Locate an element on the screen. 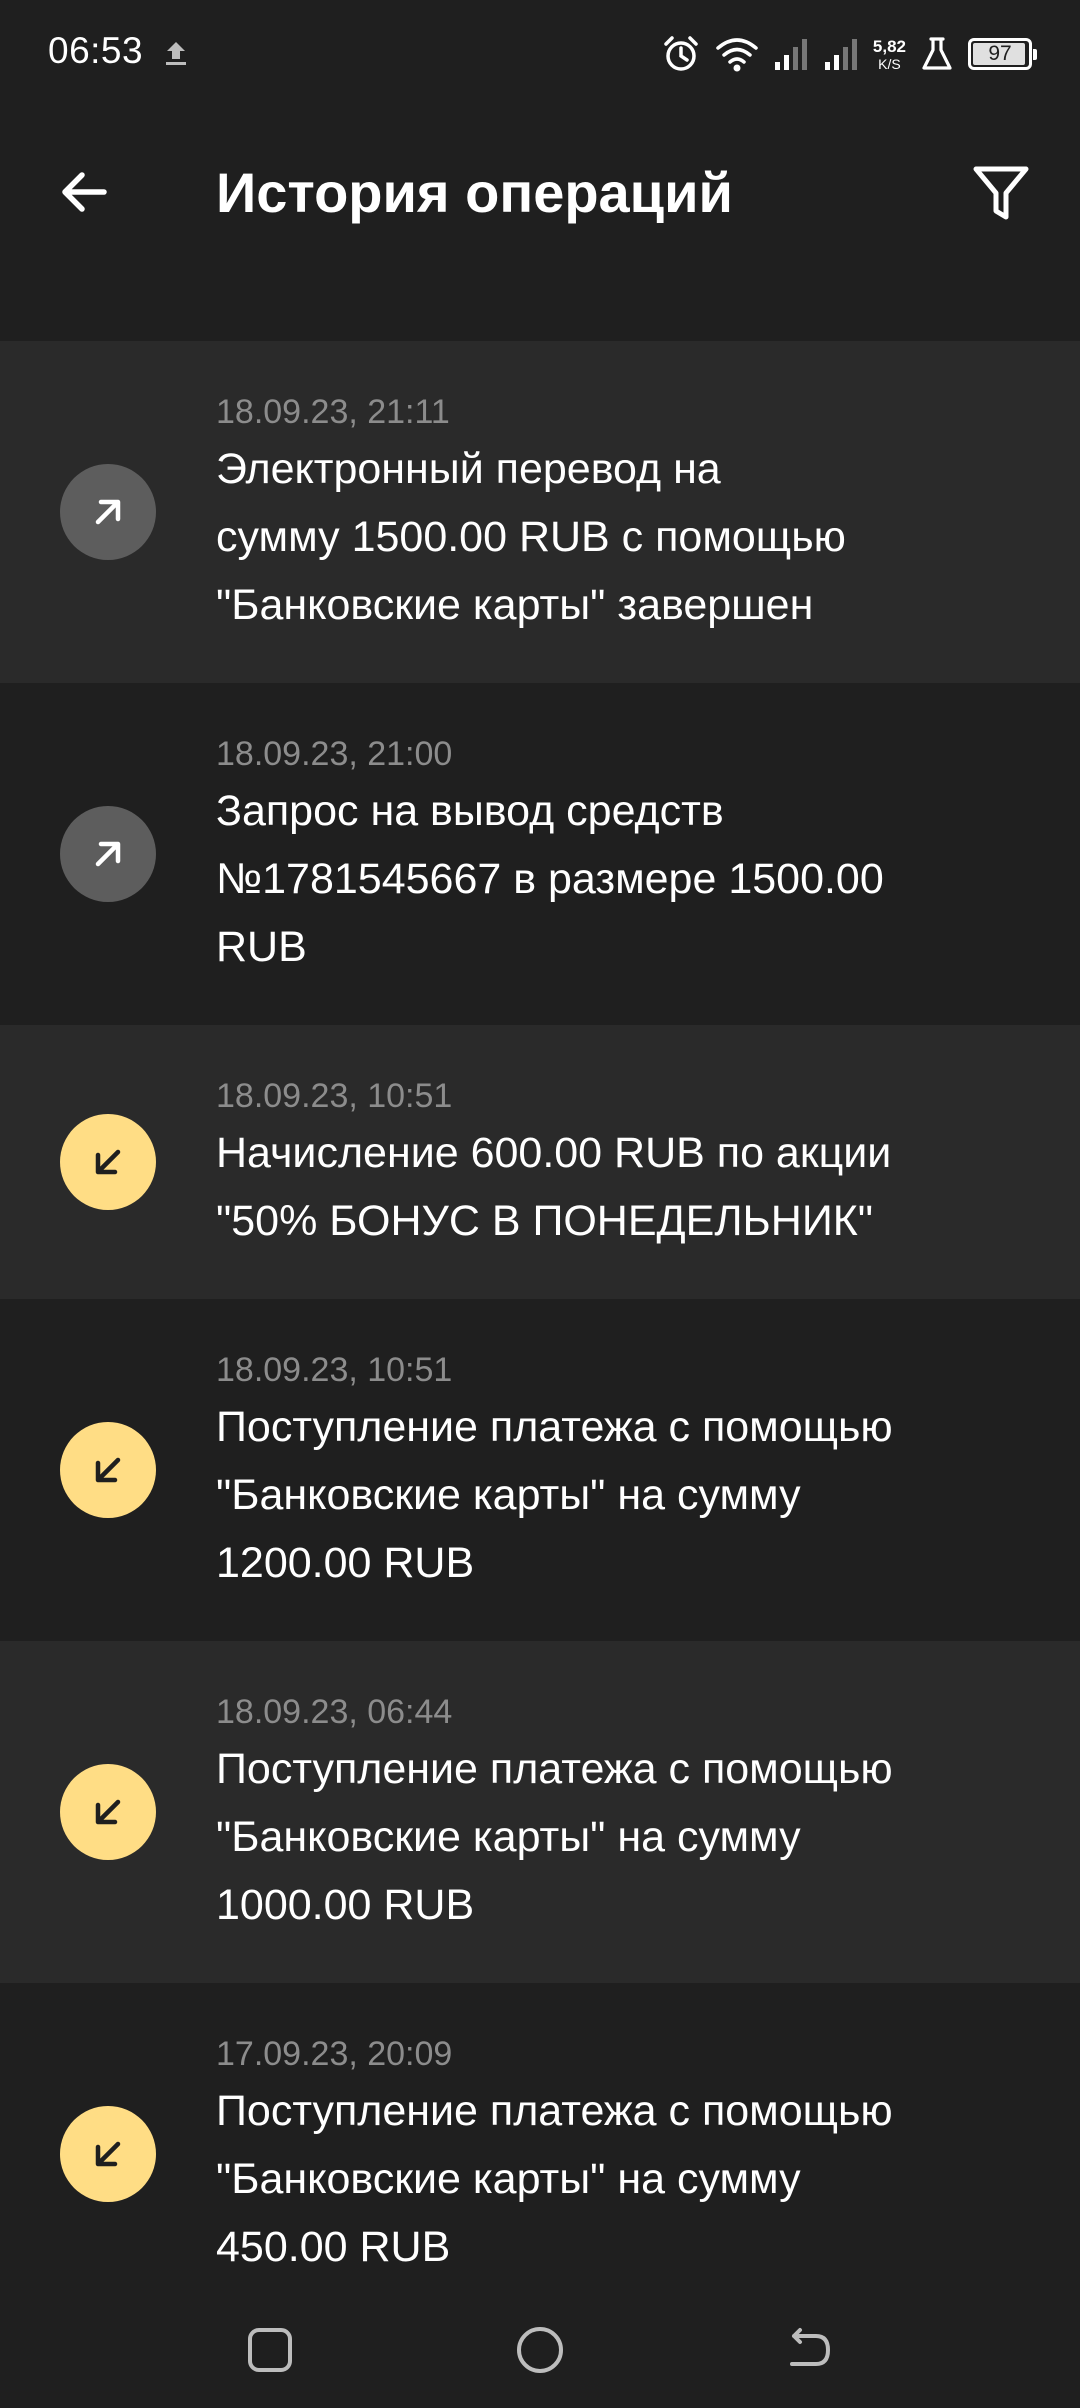 This screenshot has width=1080, height=2408. filter-icon is located at coordinates (1001, 193).